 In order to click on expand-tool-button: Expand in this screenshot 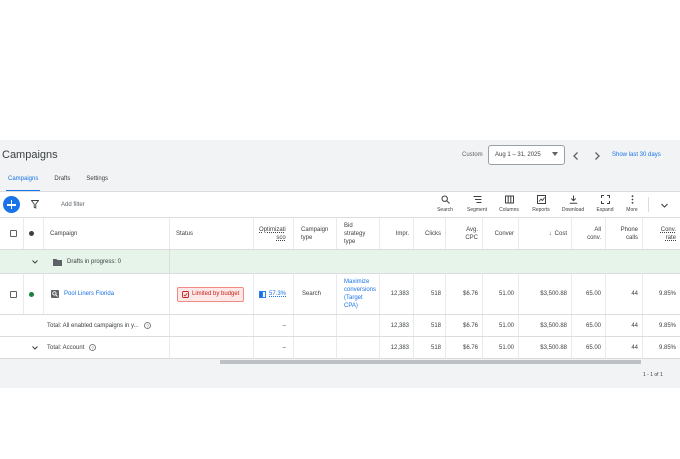, I will do `click(605, 204)`.